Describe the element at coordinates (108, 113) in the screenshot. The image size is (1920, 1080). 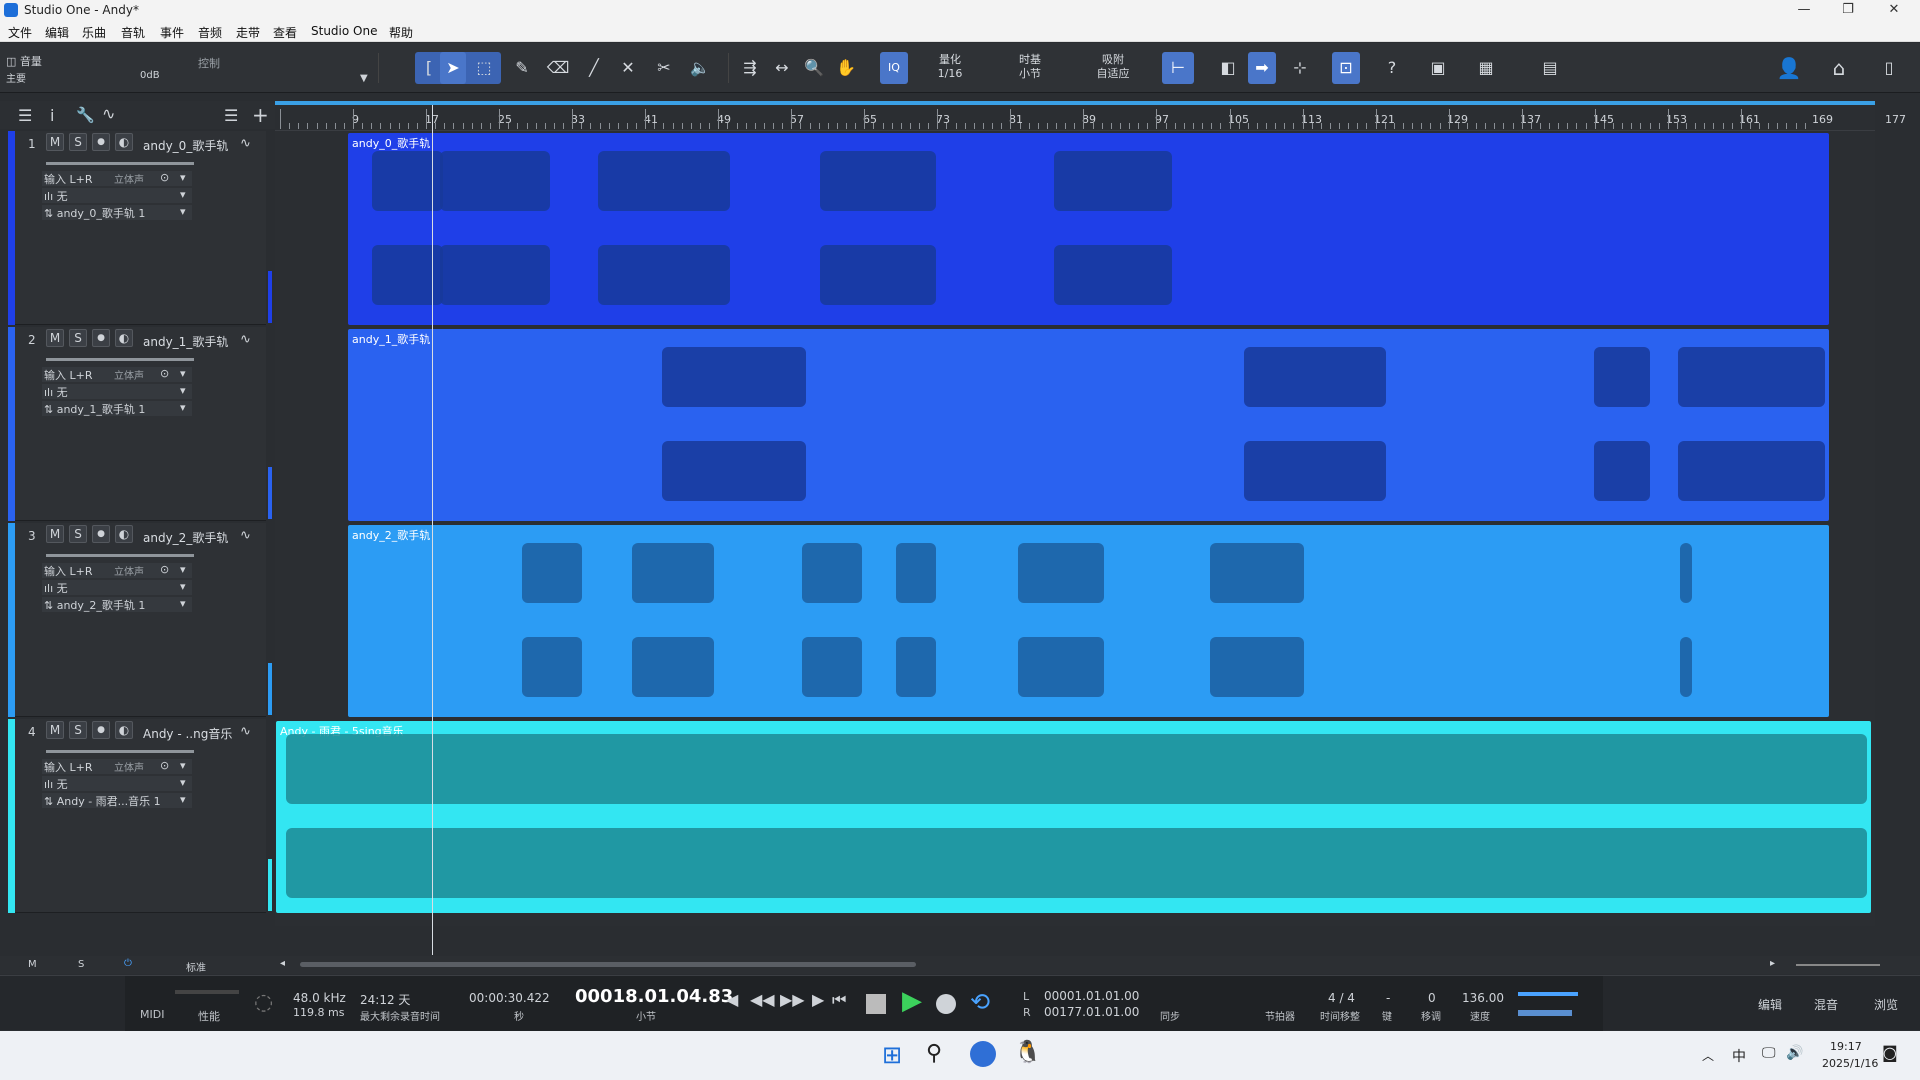
I see `automation-icon: ∿` at that location.